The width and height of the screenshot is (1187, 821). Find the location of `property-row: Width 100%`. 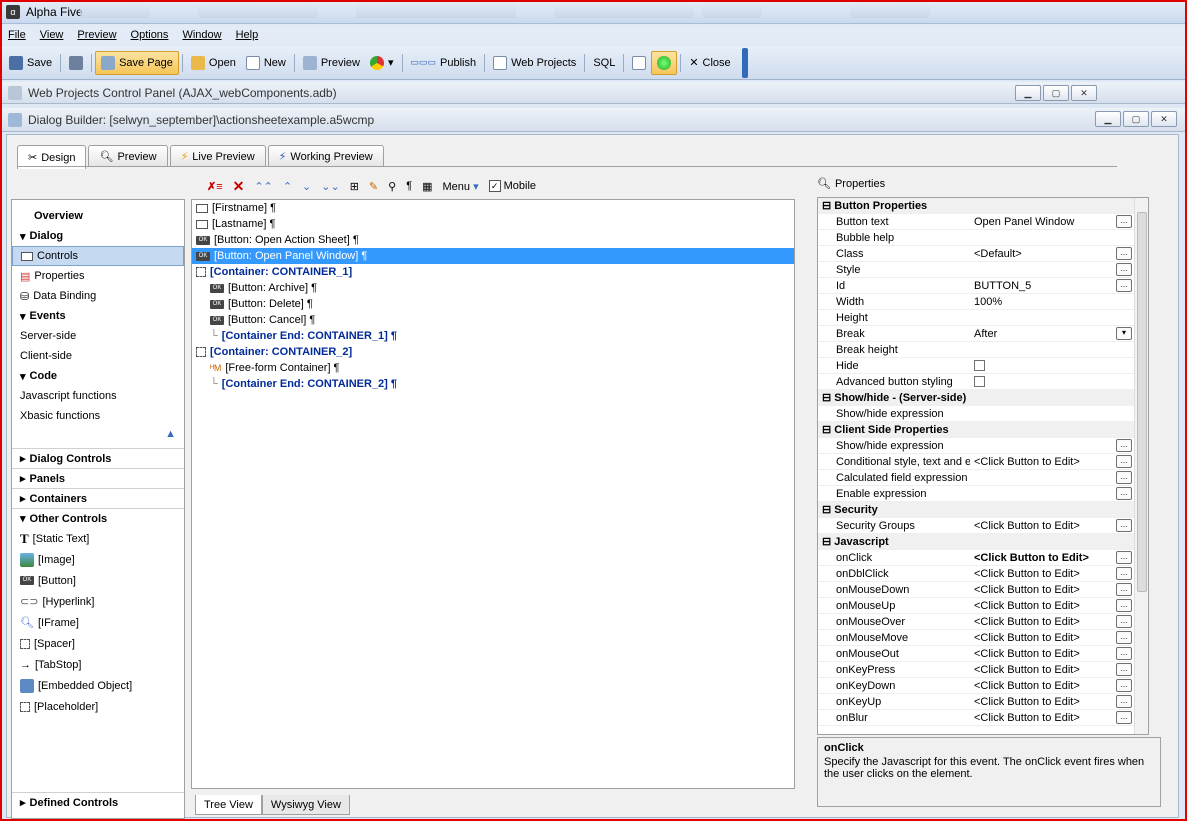

property-row: Width 100% is located at coordinates (983, 302).